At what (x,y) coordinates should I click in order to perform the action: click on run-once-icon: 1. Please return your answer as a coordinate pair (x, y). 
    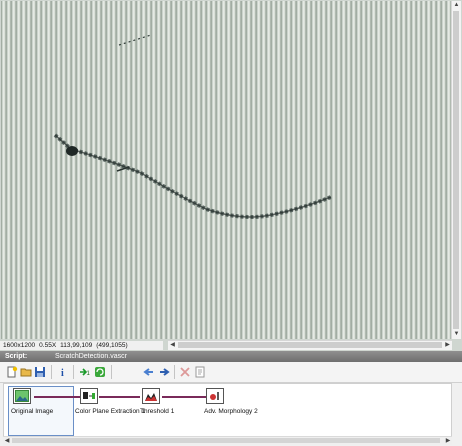
    Looking at the image, I should click on (85, 372).